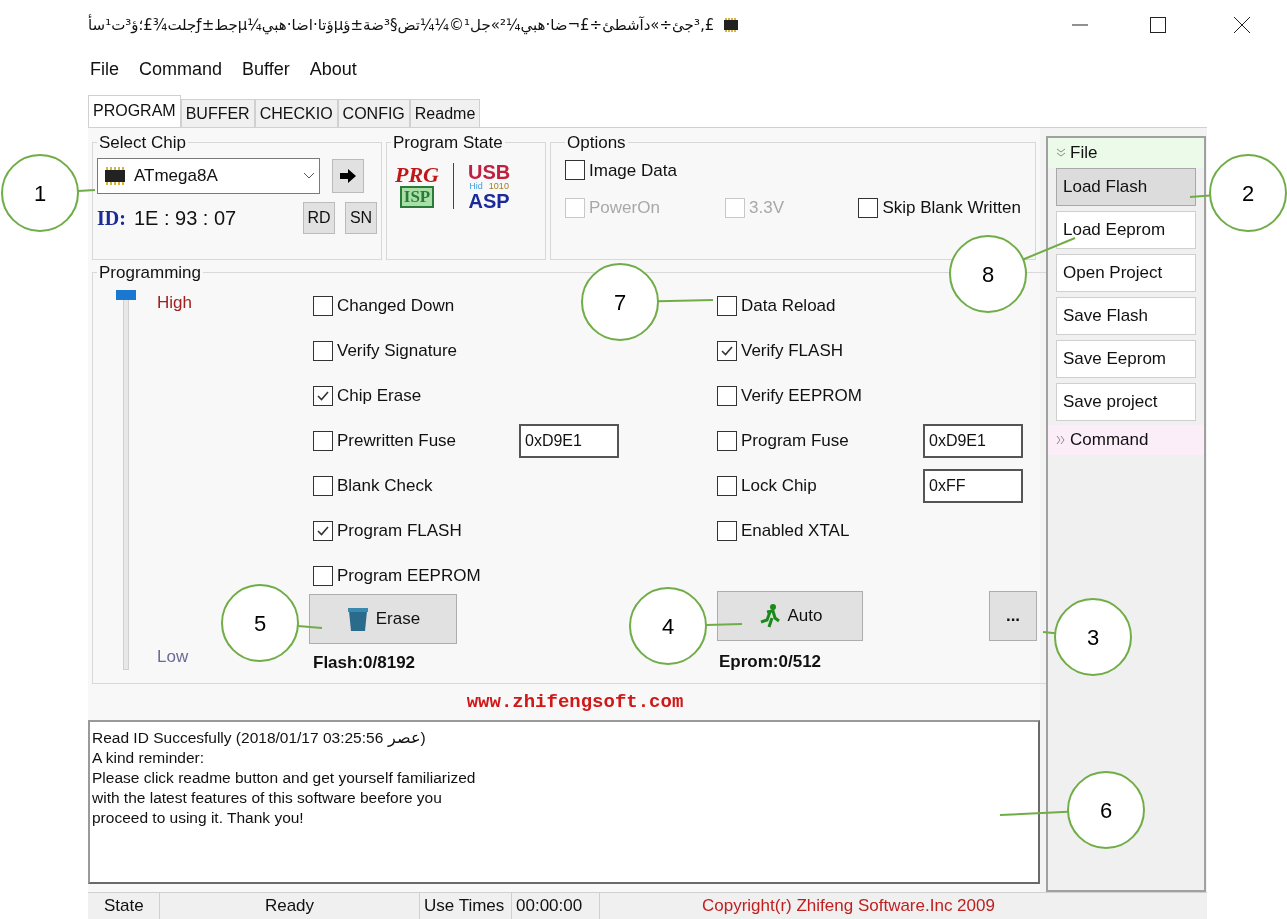 This screenshot has width=1287, height=919. Describe the element at coordinates (1080, 25) in the screenshot. I see `minimize-icon` at that location.